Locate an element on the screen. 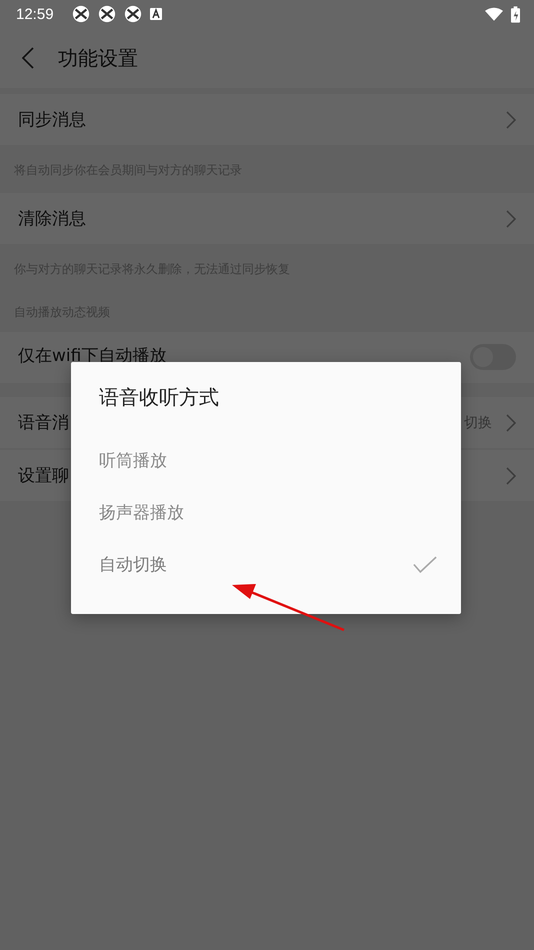 Image resolution: width=534 pixels, height=950 pixels. dialog-option: 扬声器播放 is located at coordinates (266, 512).